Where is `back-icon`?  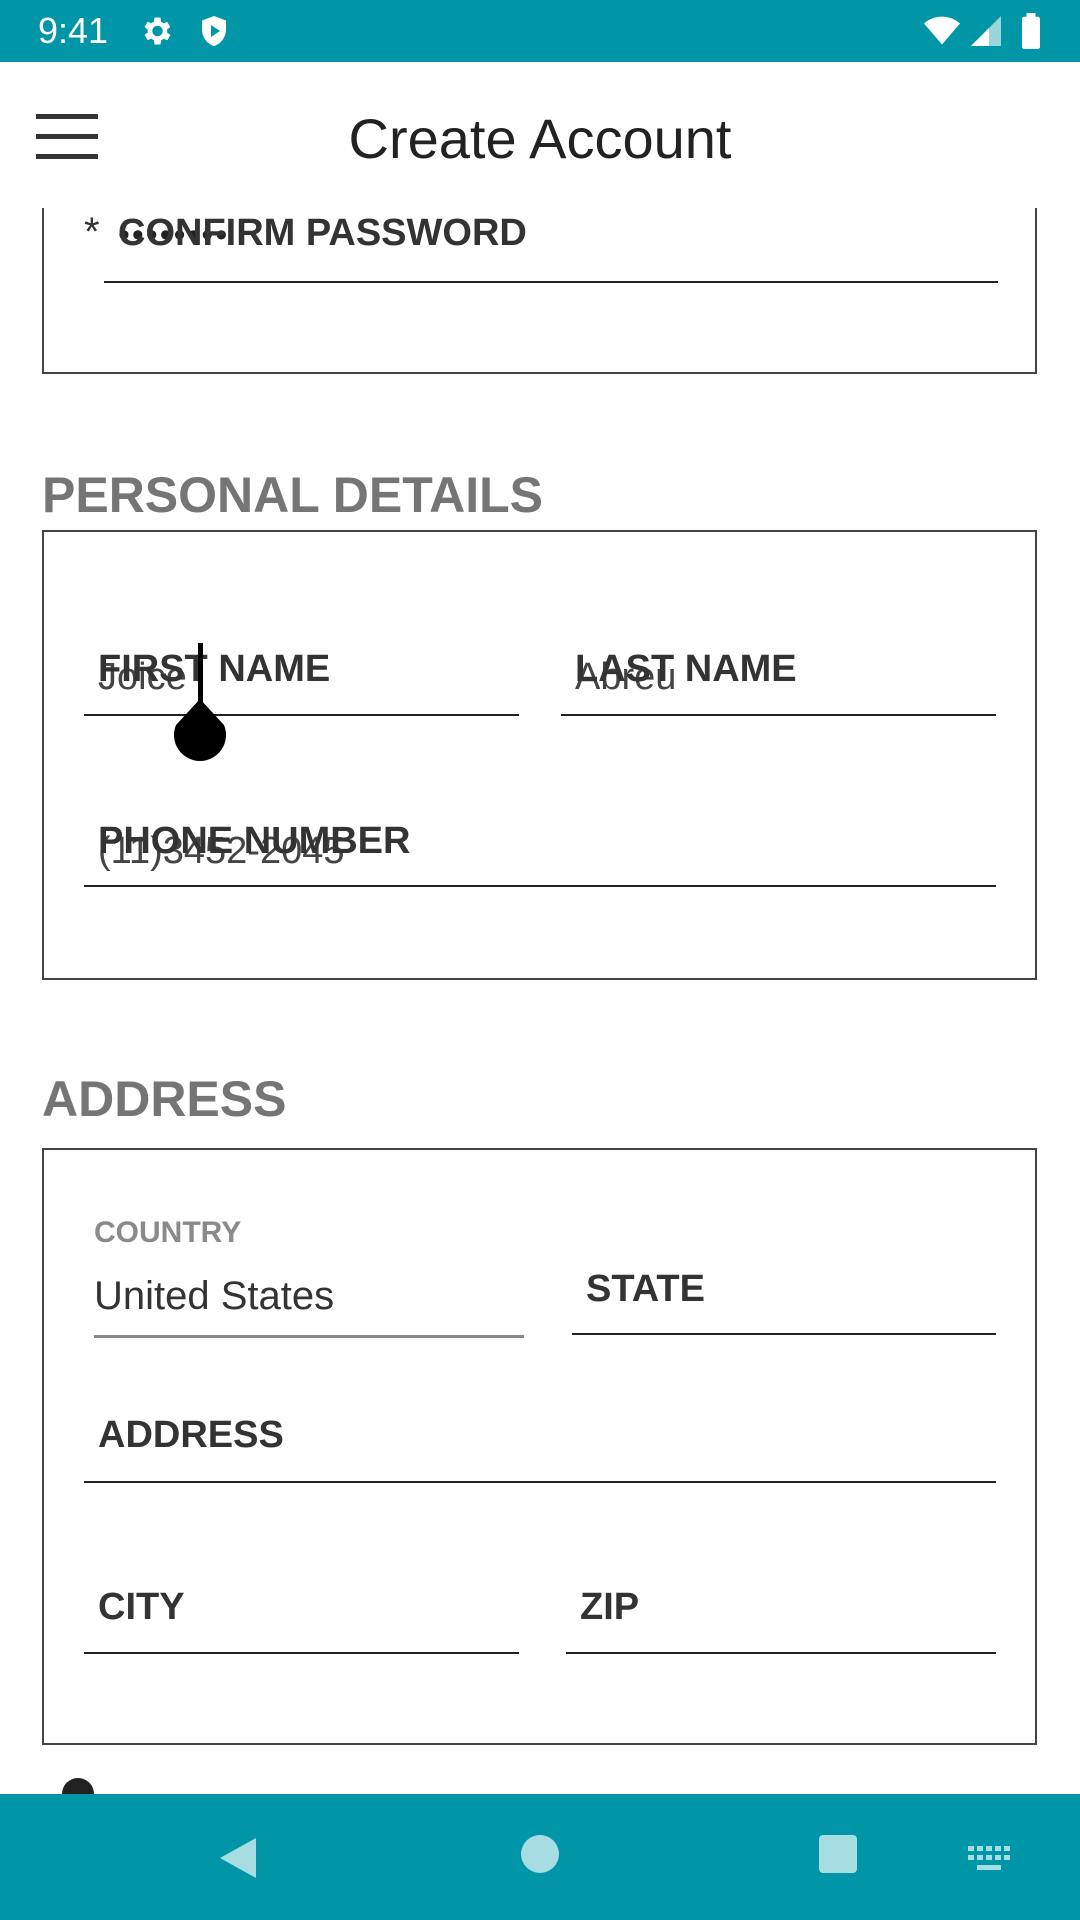
back-icon is located at coordinates (238, 1858).